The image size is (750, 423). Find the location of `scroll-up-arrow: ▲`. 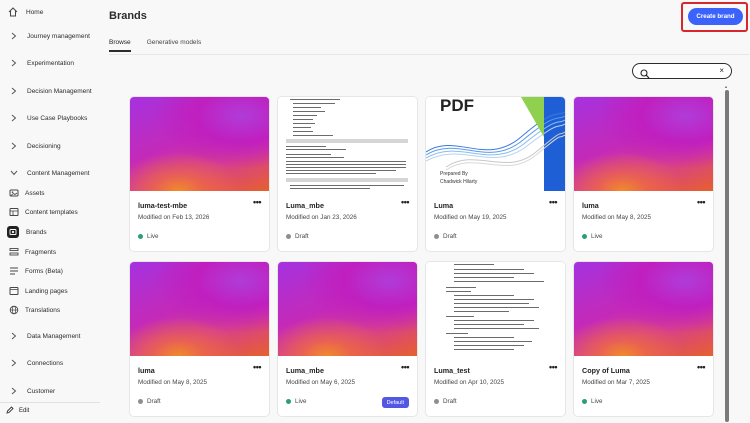

scroll-up-arrow: ▲ is located at coordinates (726, 86).